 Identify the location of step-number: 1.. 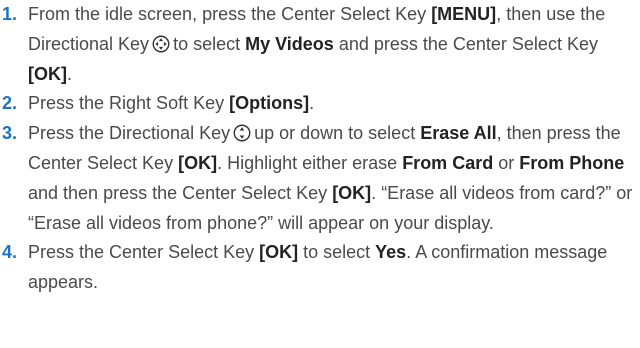
(10, 14).